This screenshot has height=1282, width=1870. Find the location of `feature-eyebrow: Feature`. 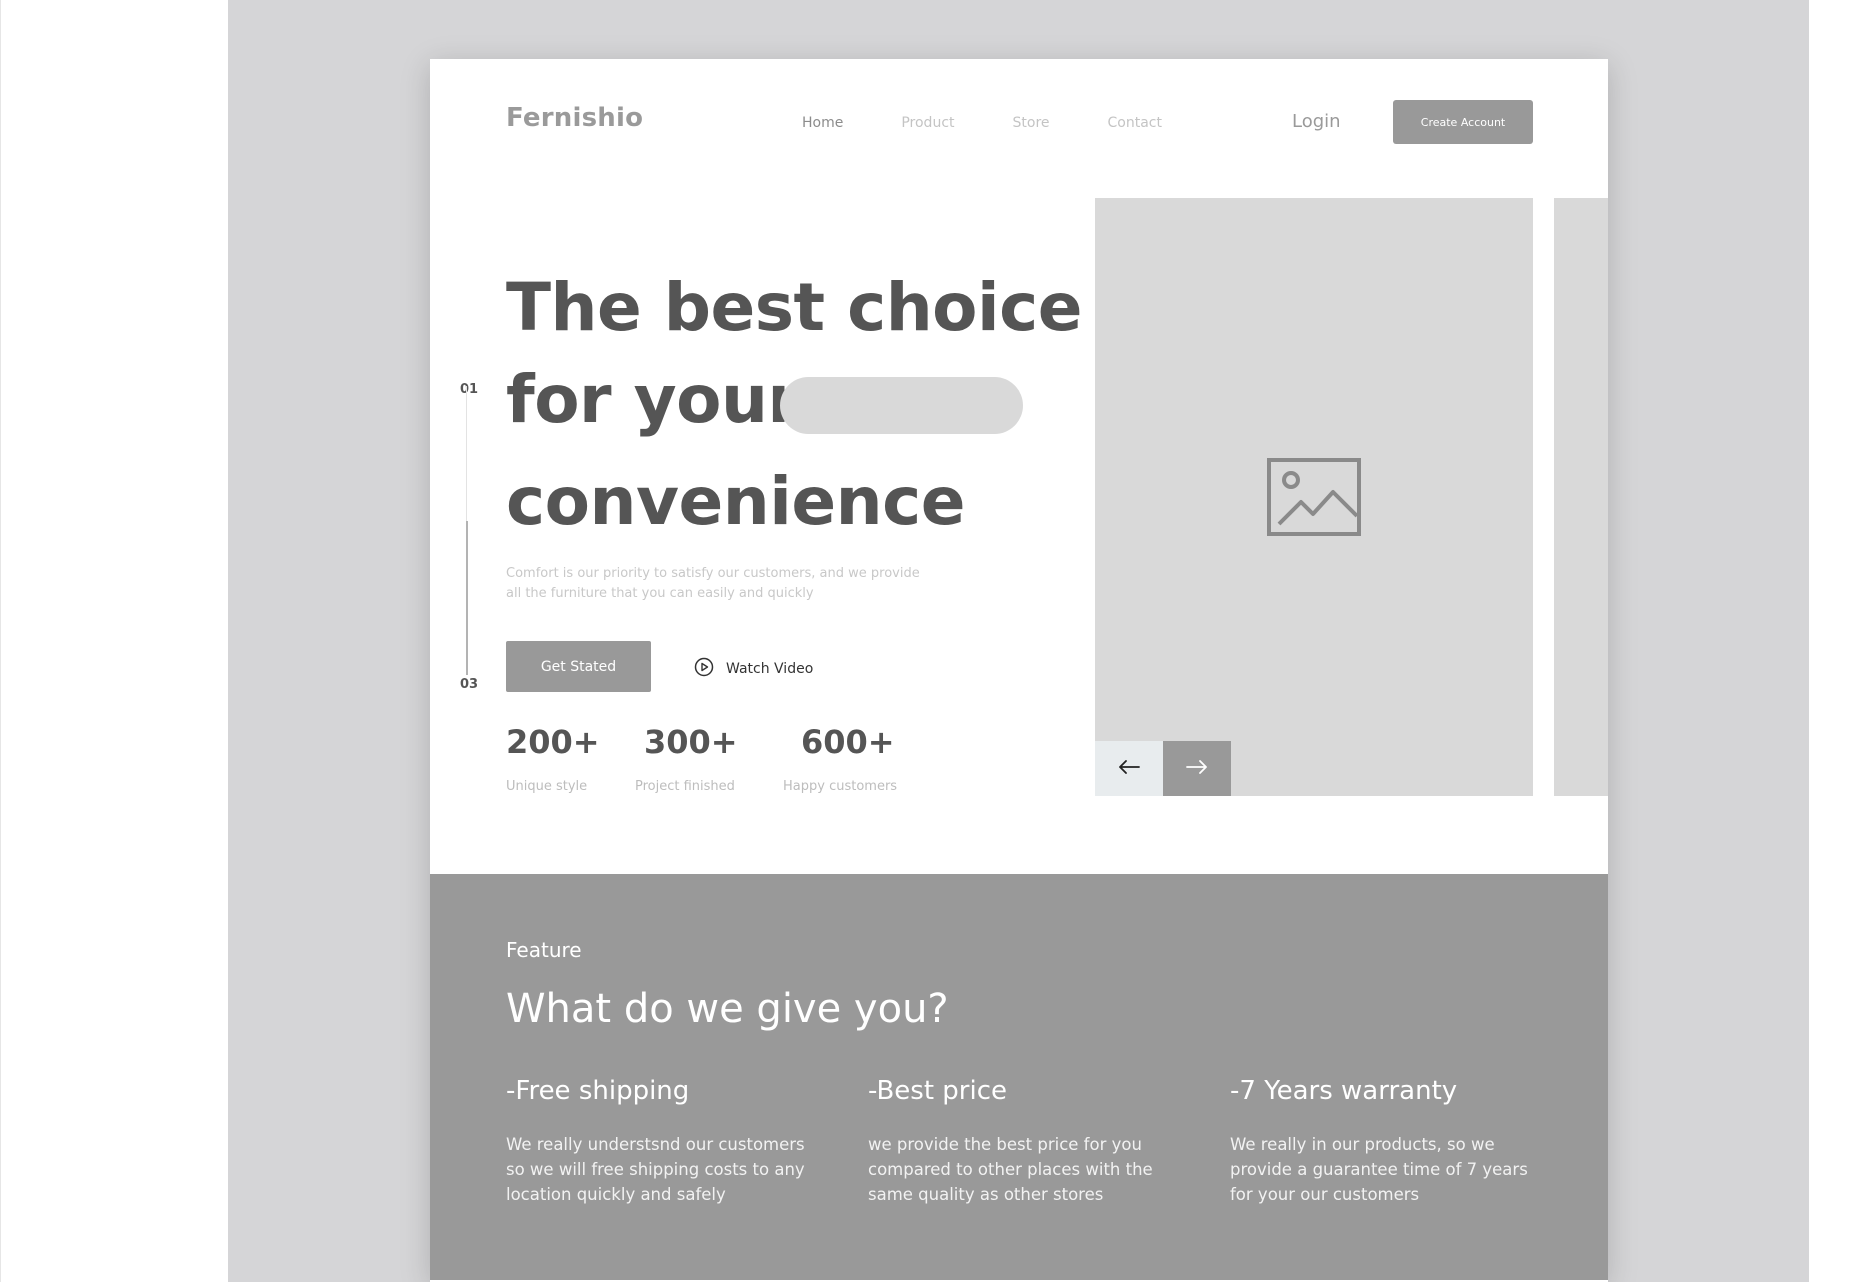

feature-eyebrow: Feature is located at coordinates (544, 950).